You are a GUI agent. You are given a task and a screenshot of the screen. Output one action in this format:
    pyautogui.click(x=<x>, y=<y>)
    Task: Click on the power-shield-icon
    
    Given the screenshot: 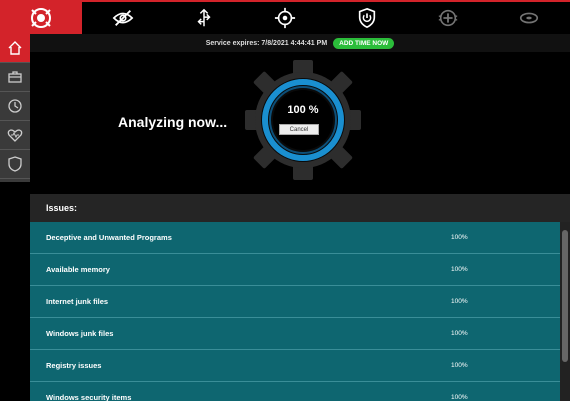 What is the action you would take?
    pyautogui.click(x=366, y=18)
    